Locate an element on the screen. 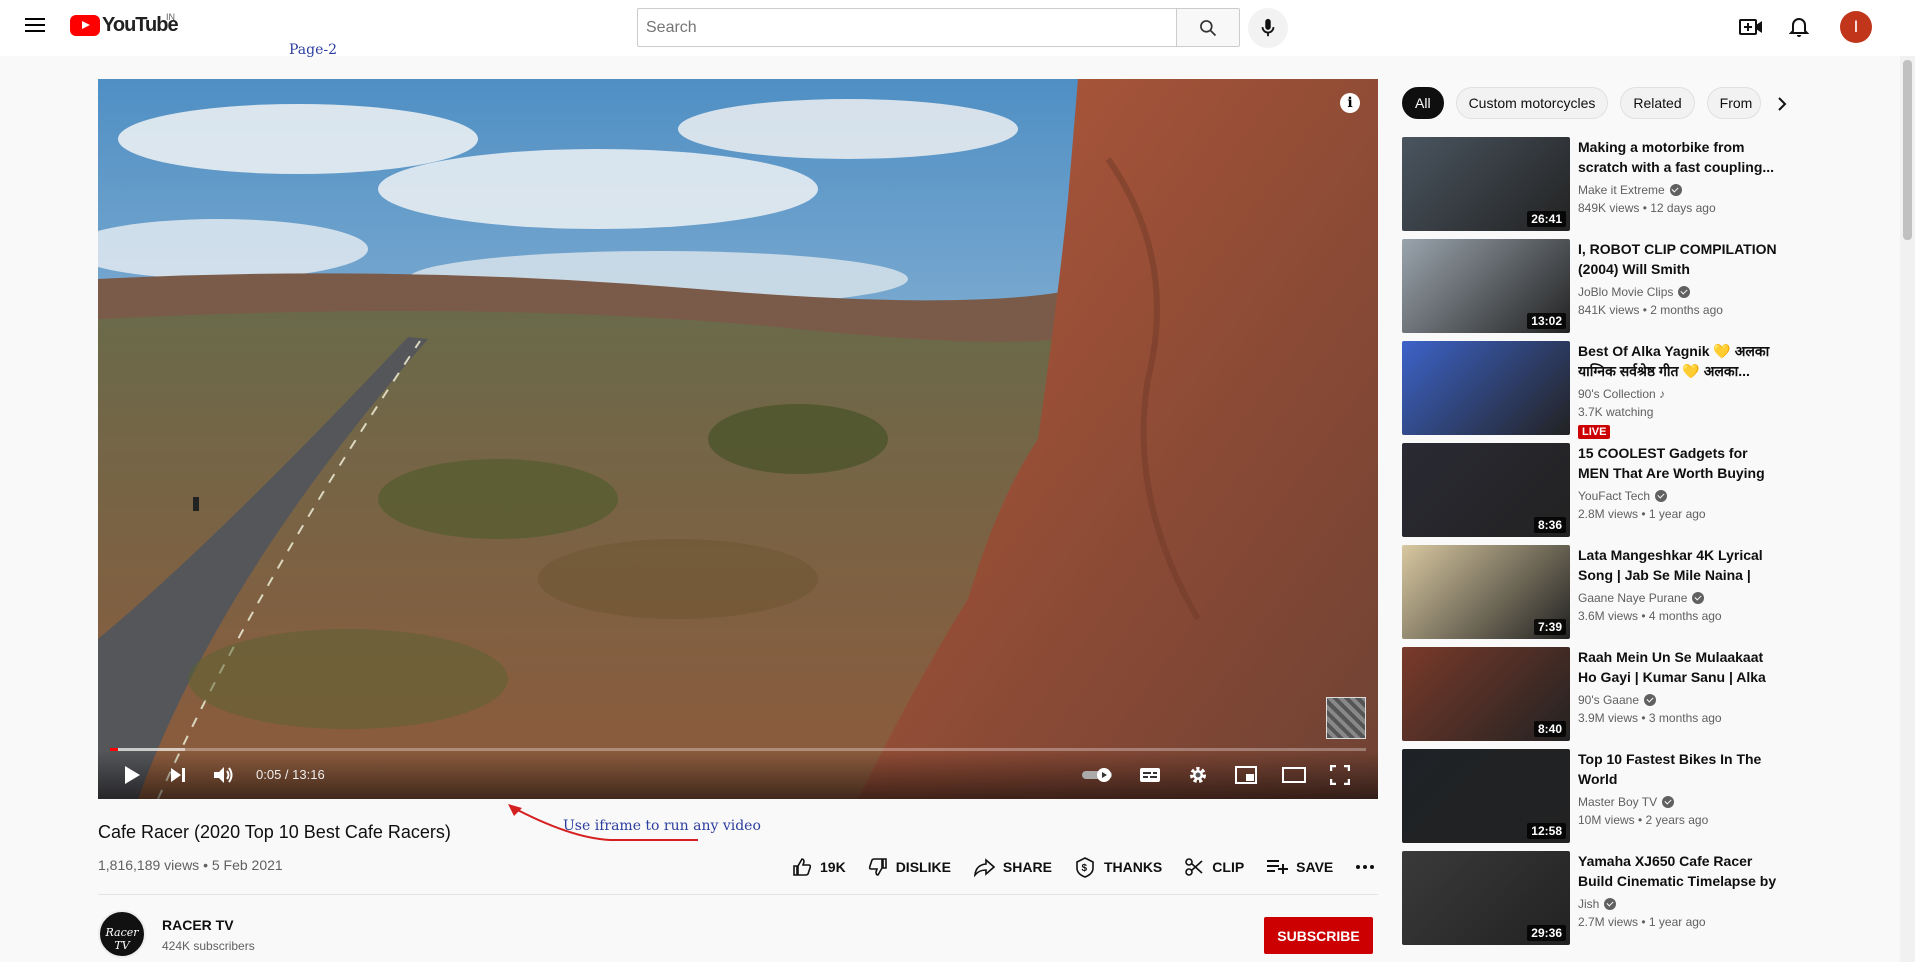 The height and width of the screenshot is (962, 1915). search-input is located at coordinates (907, 27).